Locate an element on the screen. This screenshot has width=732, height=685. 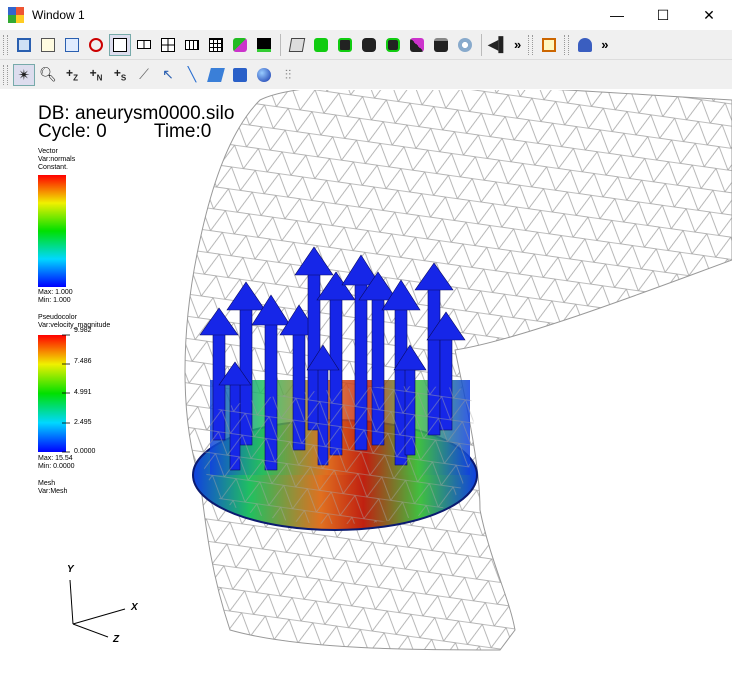
pseudocolor-legend-max: Max: 15.54 is located at coordinates (55, 458).